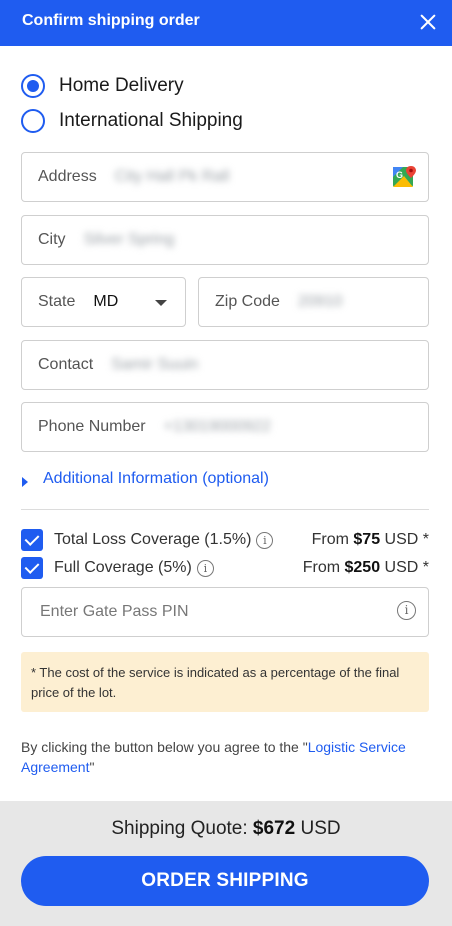  What do you see at coordinates (151, 120) in the screenshot?
I see `radio-label: International Shipping` at bounding box center [151, 120].